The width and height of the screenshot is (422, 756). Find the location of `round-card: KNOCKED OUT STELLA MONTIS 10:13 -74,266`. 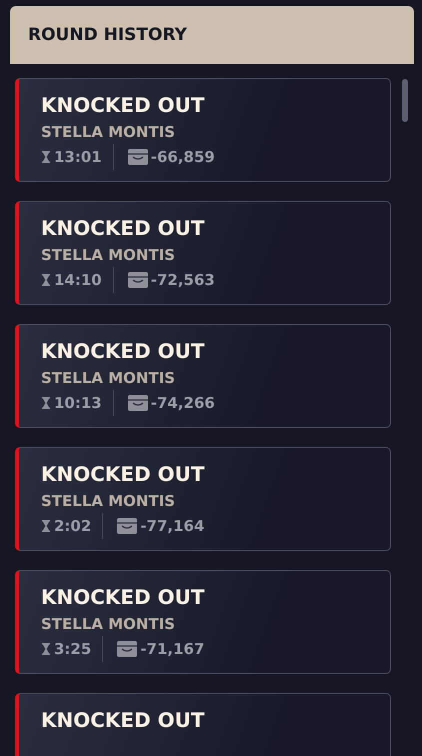

round-card: KNOCKED OUT STELLA MONTIS 10:13 -74,266 is located at coordinates (203, 376).